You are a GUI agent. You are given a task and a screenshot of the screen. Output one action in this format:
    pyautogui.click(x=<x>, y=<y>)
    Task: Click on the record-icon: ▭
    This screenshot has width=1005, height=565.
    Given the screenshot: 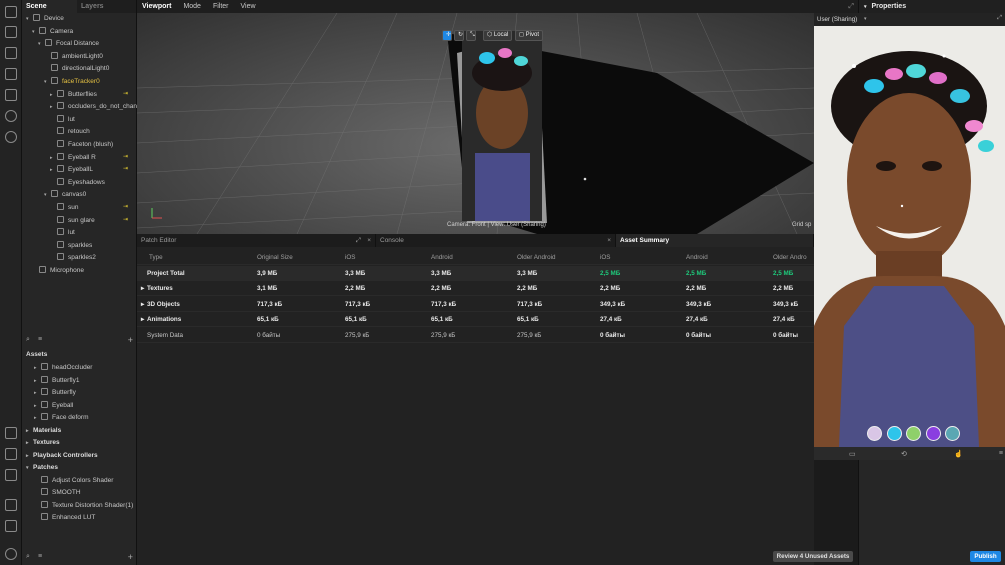 What is the action you would take?
    pyautogui.click(x=852, y=454)
    